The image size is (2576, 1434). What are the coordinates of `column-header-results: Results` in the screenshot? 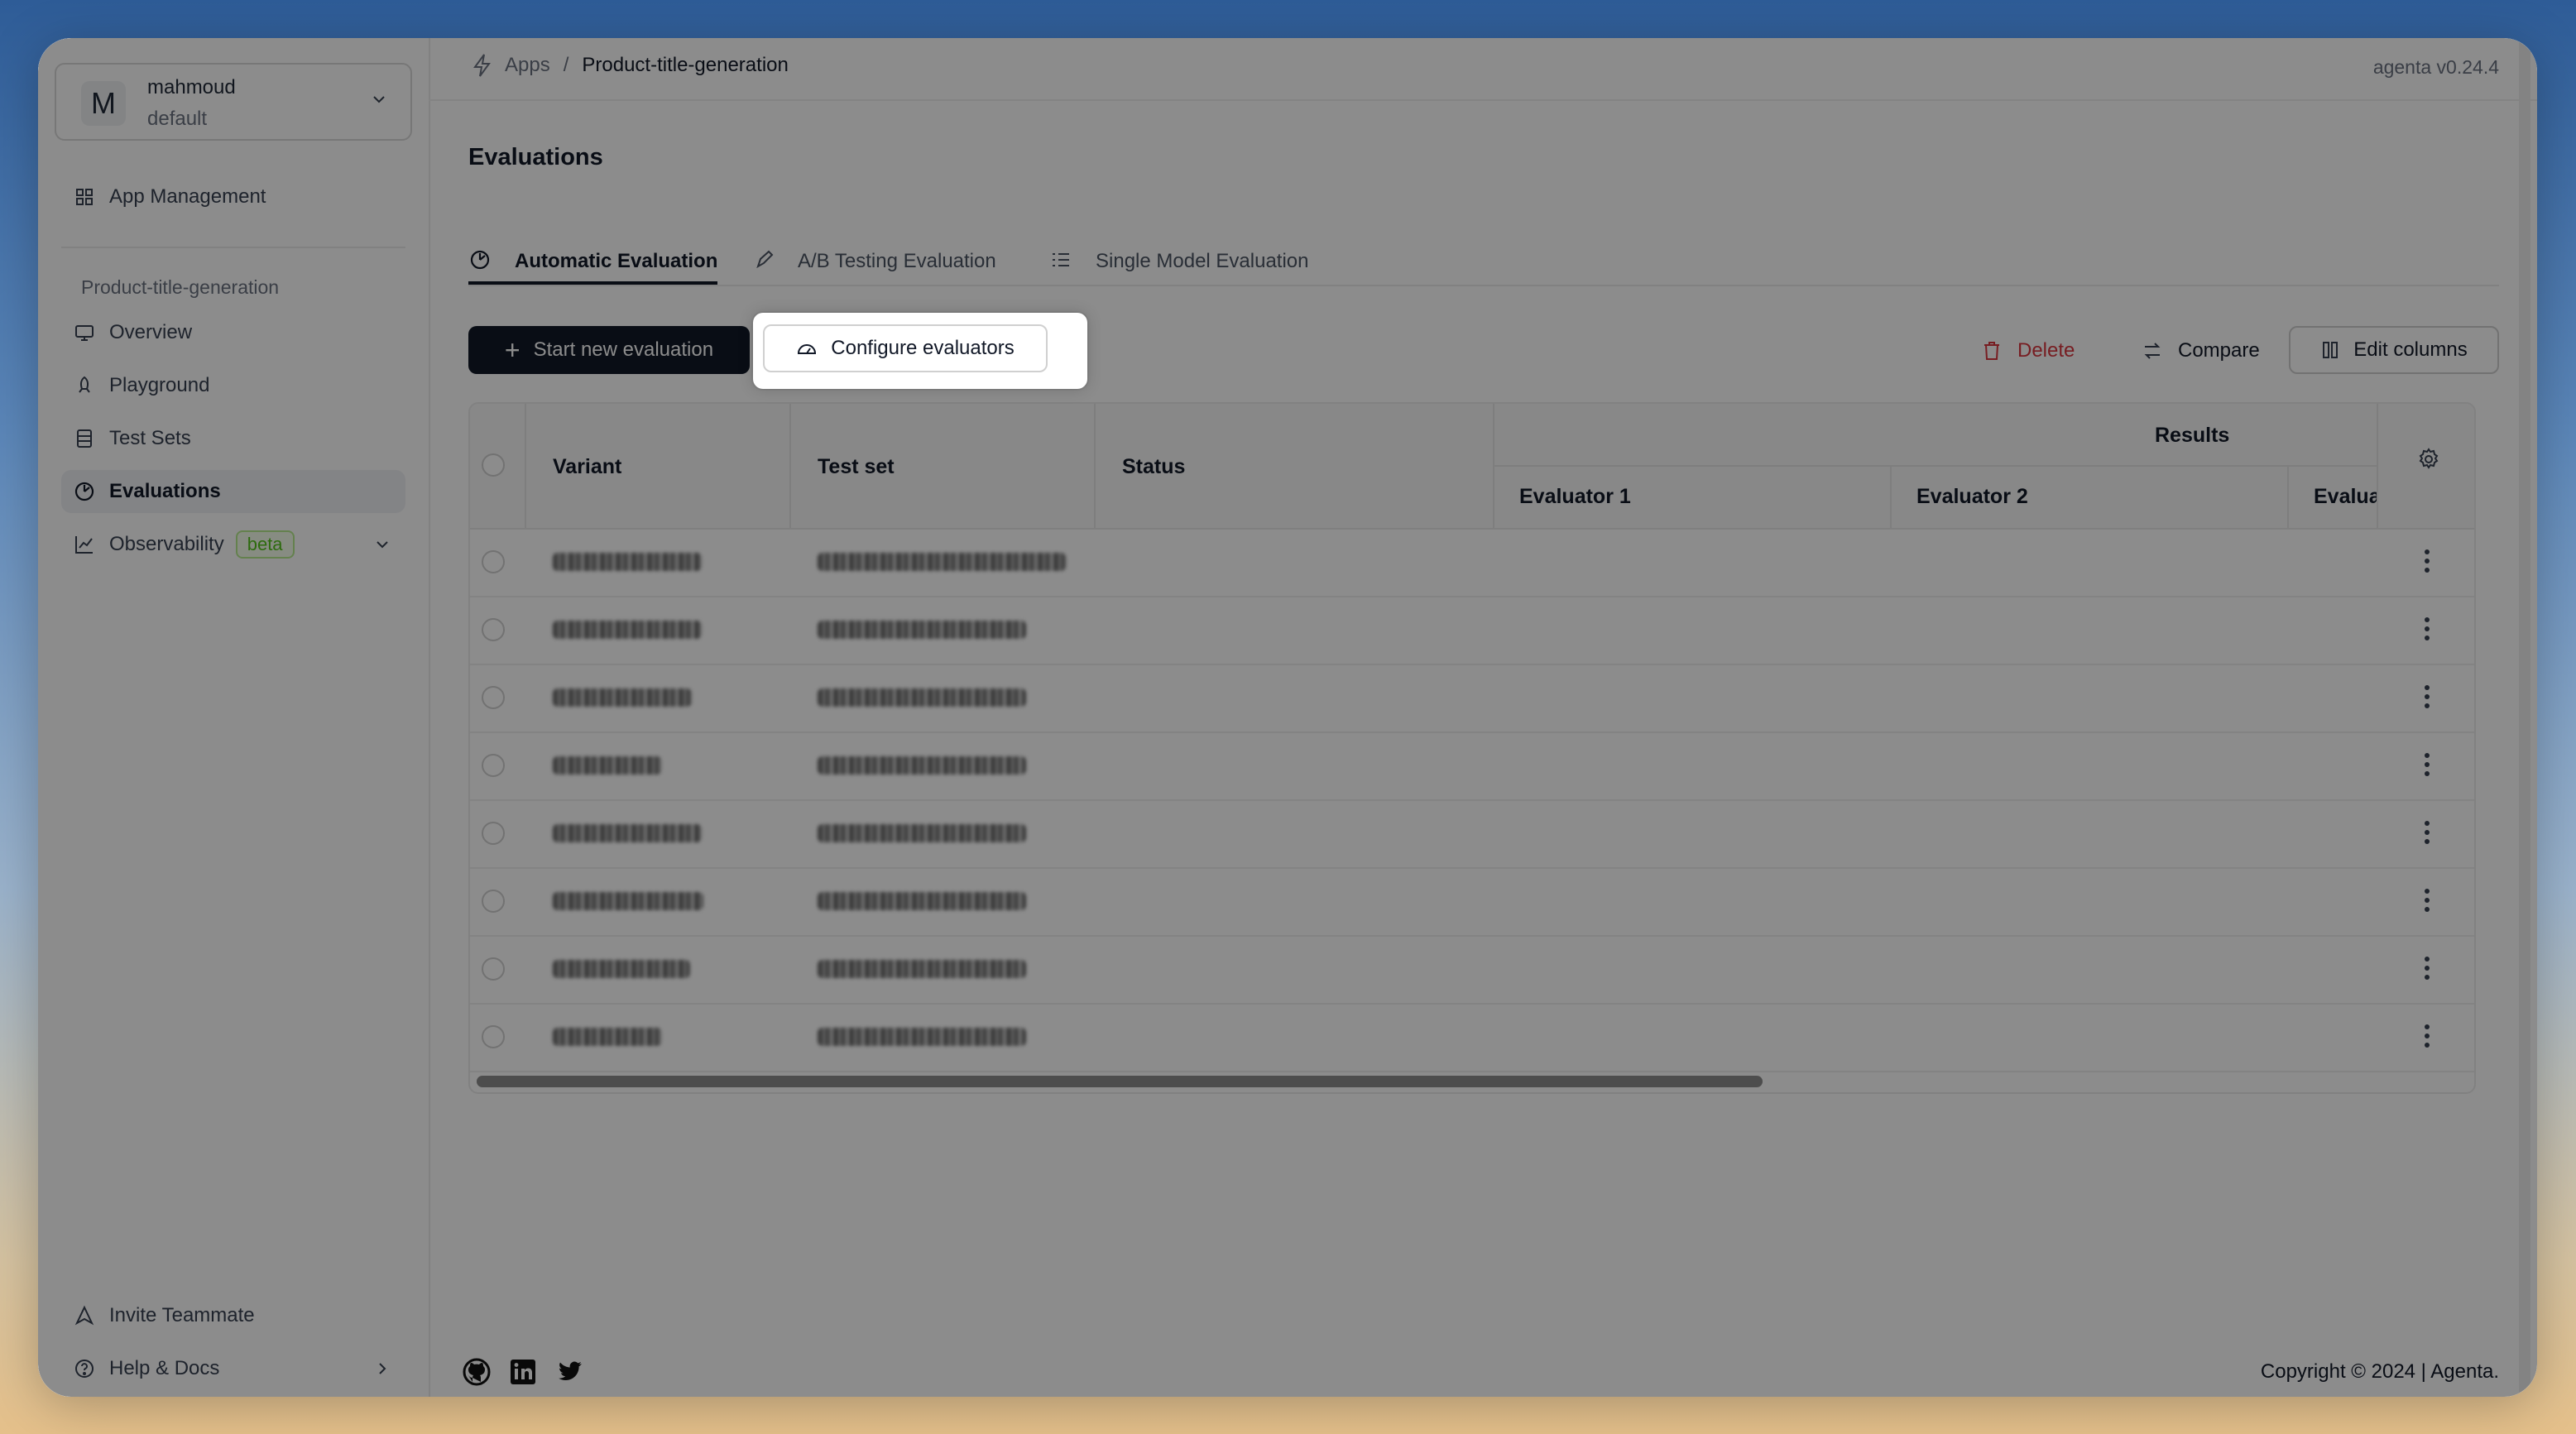 It's located at (2192, 435).